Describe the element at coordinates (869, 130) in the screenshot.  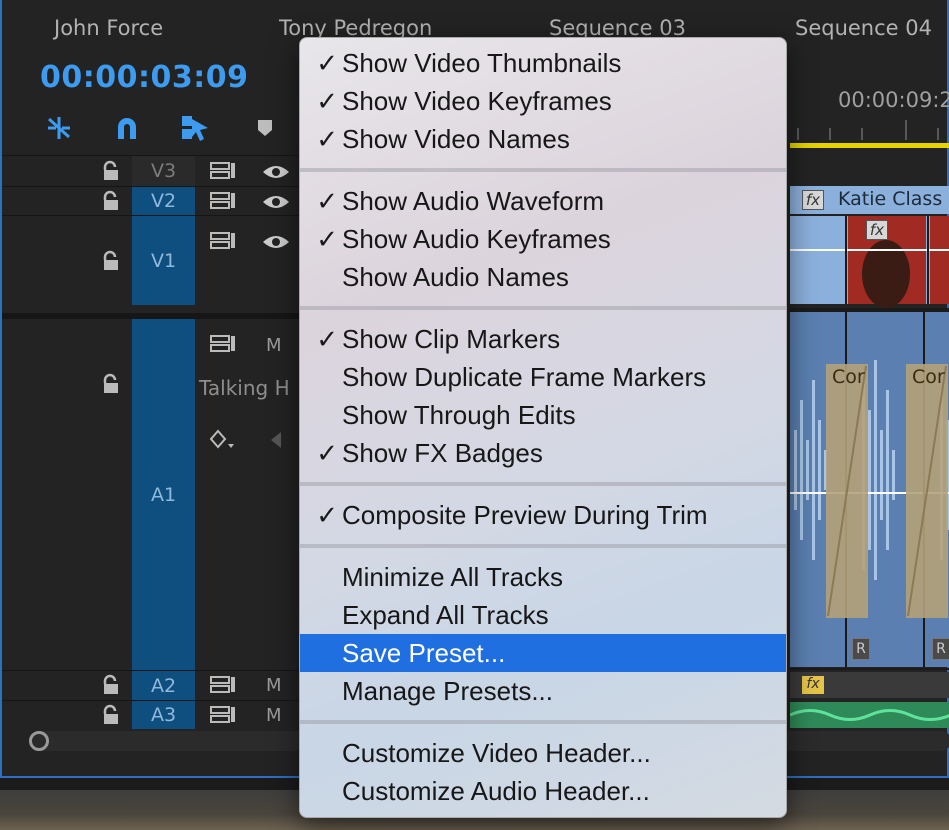
I see `time-ruler` at that location.